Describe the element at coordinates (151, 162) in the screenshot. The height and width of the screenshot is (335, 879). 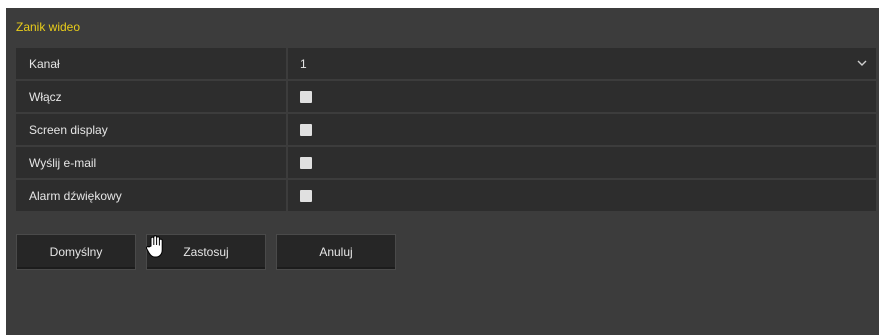
I see `send-email-label: Wyślij e-mail` at that location.